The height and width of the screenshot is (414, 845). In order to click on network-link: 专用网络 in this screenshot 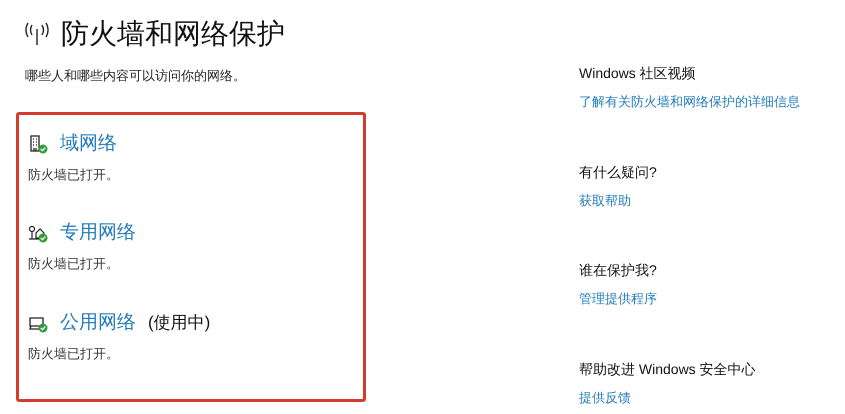, I will do `click(98, 233)`.